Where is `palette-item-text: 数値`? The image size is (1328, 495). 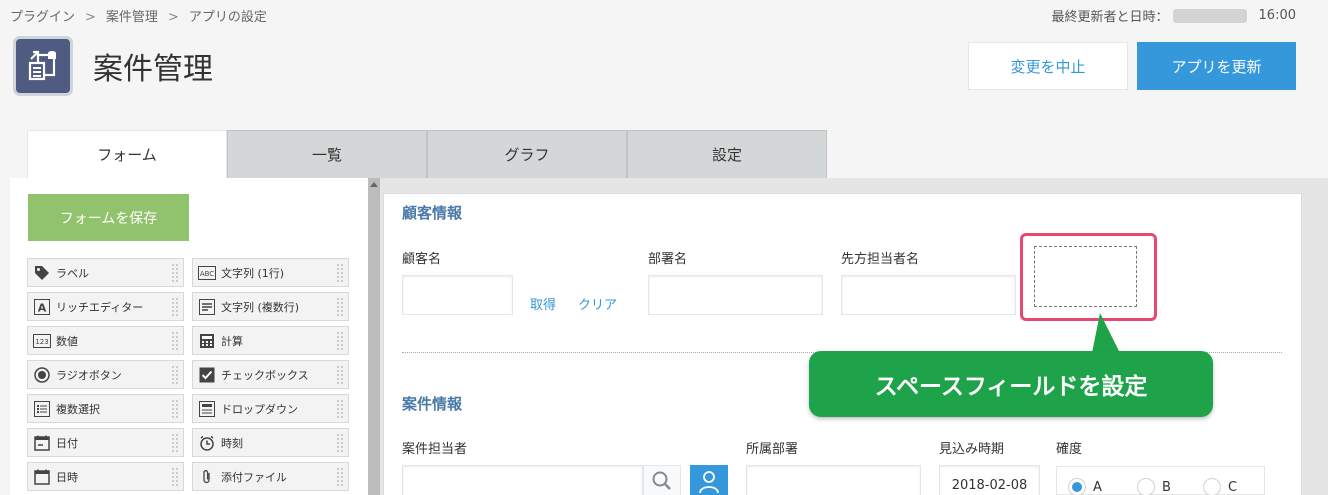
palette-item-text: 数値 is located at coordinates (67, 341).